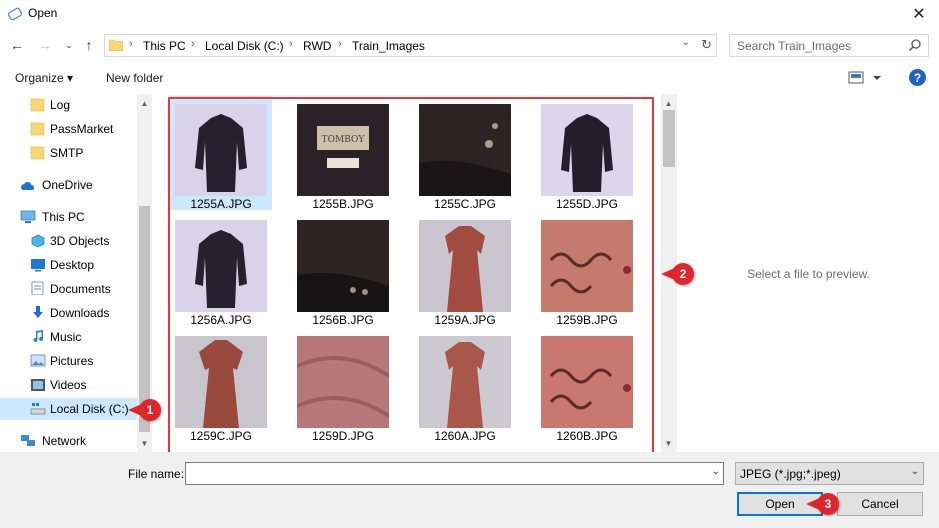 This screenshot has height=528, width=939. Describe the element at coordinates (28, 185) in the screenshot. I see `cloud-icon` at that location.